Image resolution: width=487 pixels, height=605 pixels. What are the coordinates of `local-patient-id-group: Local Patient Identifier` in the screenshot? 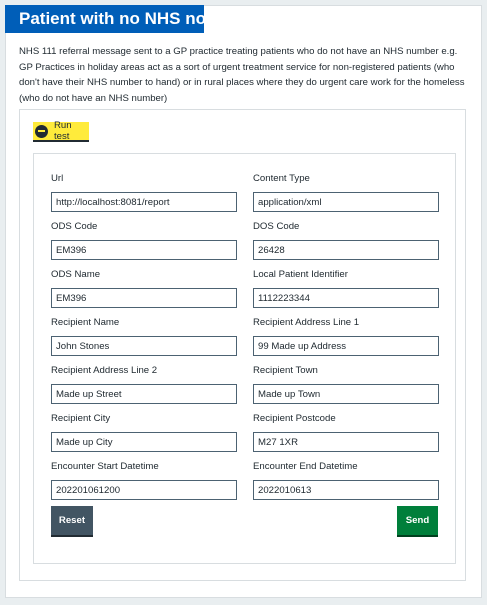 It's located at (346, 288).